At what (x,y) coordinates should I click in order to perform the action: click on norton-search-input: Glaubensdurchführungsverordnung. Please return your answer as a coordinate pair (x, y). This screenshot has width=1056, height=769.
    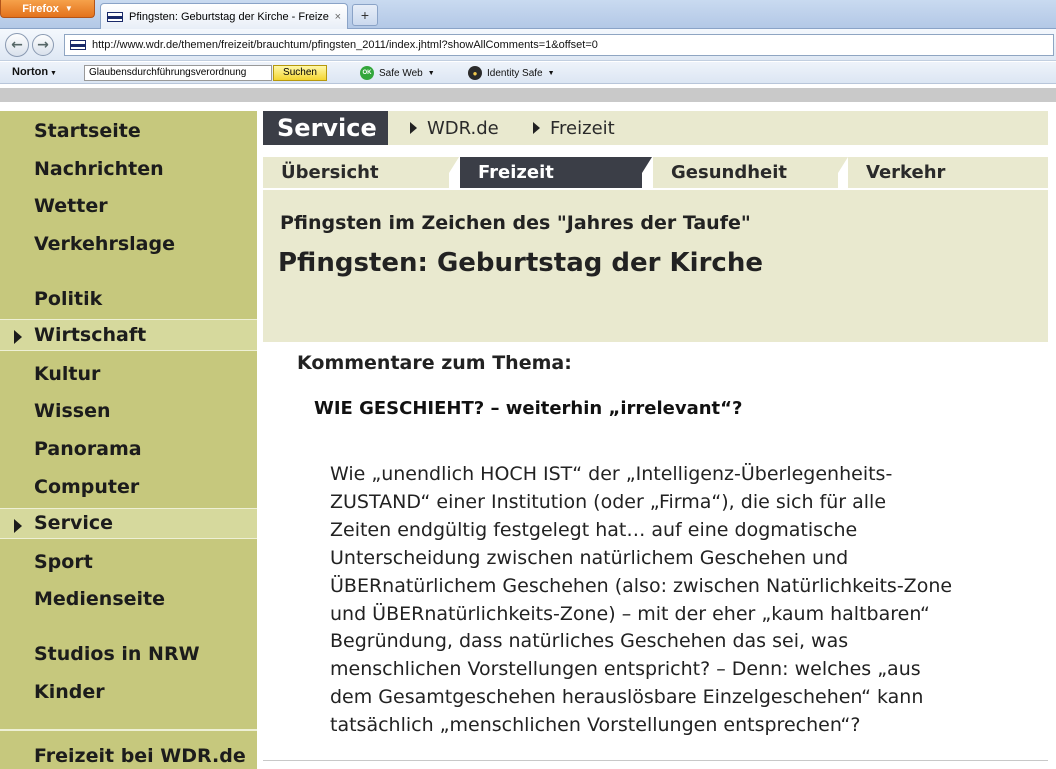
    Looking at the image, I should click on (178, 73).